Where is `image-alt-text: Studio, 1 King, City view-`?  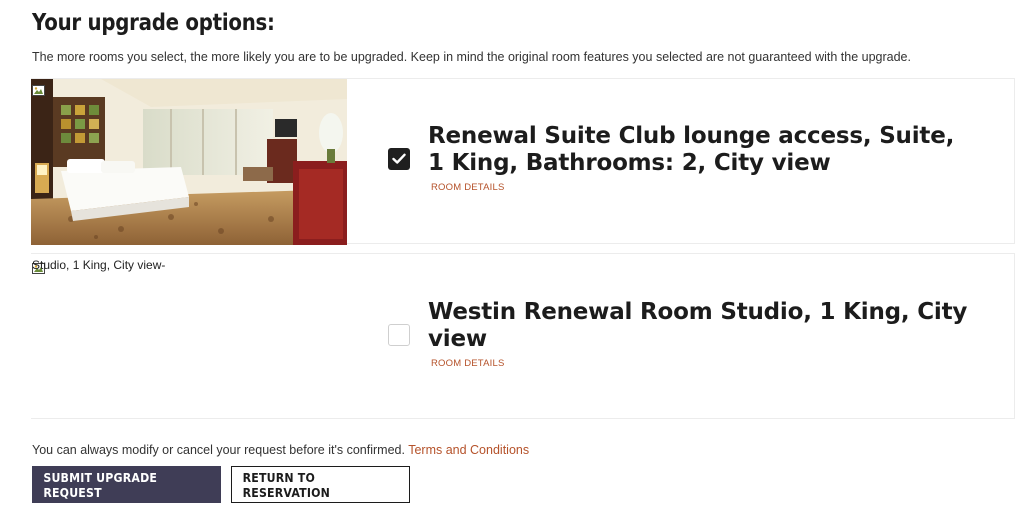
image-alt-text: Studio, 1 King, City view- is located at coordinates (99, 265).